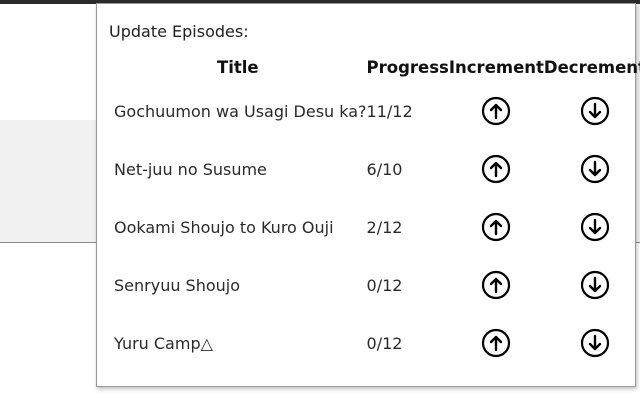 The image size is (640, 400). What do you see at coordinates (496, 67) in the screenshot?
I see `column-header-increment: Increment` at bounding box center [496, 67].